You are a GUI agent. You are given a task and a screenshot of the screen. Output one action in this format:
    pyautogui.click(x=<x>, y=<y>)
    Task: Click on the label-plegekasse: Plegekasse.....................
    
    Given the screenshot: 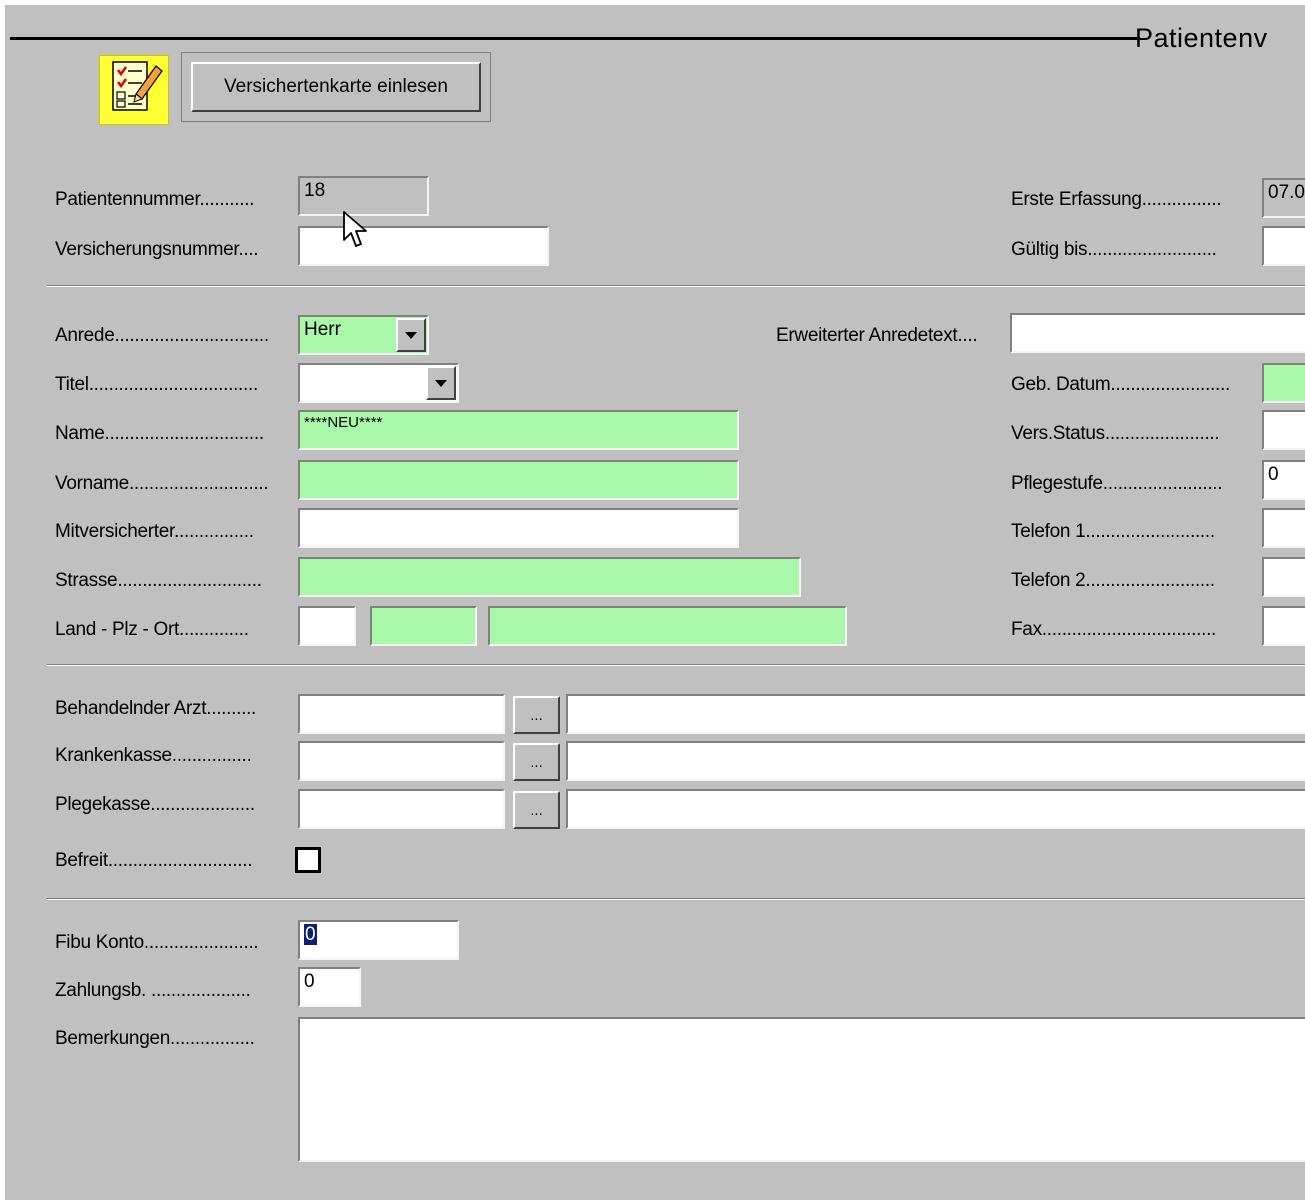 What is the action you would take?
    pyautogui.click(x=155, y=804)
    